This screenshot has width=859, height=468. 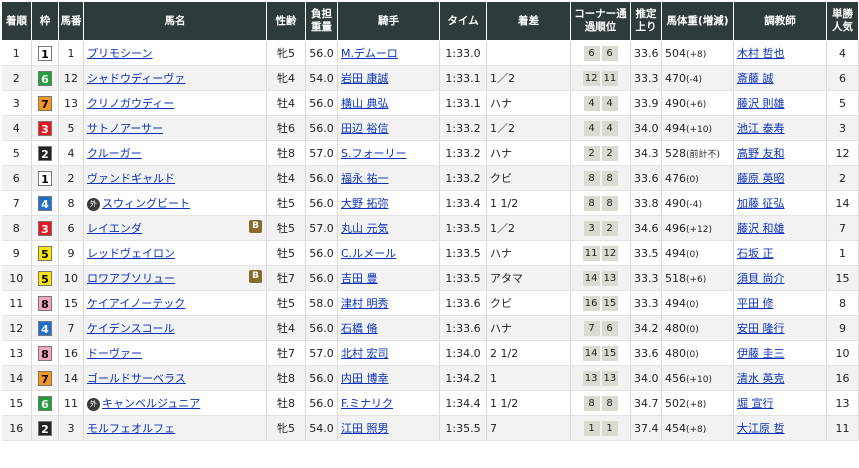 What do you see at coordinates (131, 328) in the screenshot?
I see `horse-name-link: ケイデンスコール` at bounding box center [131, 328].